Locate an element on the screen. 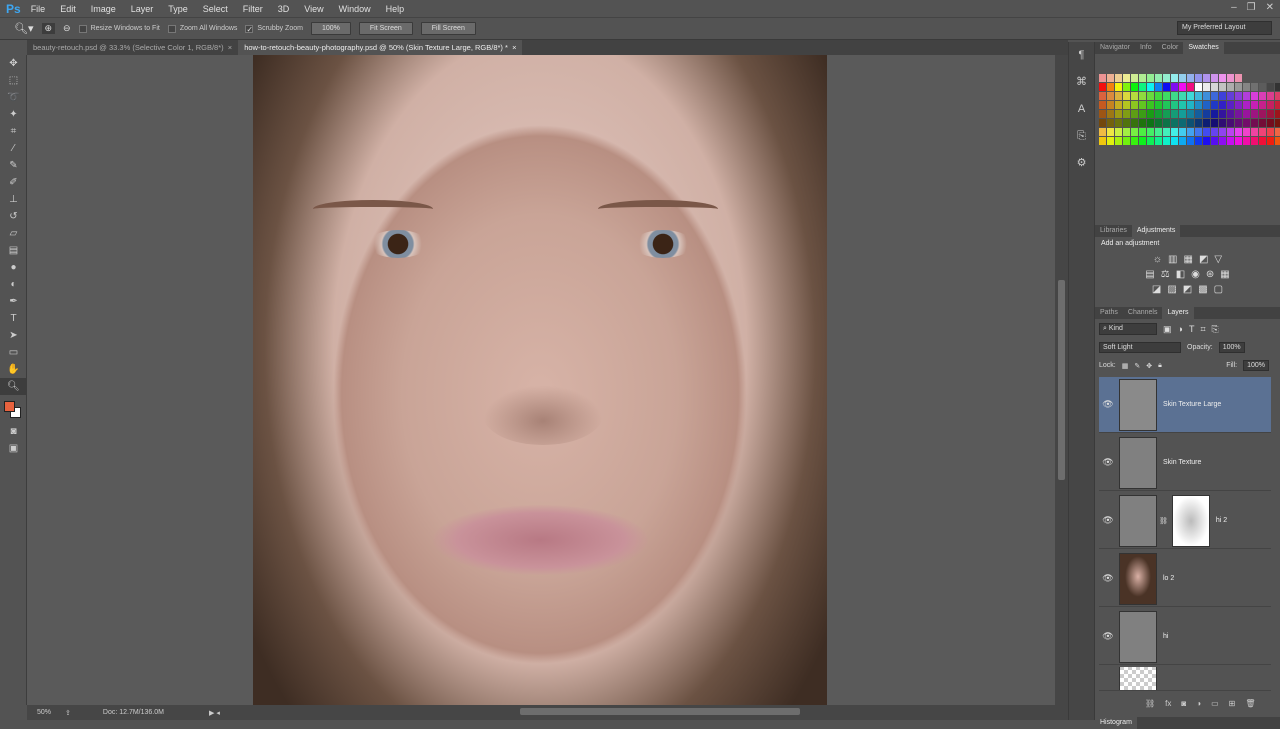 Image resolution: width=1280 pixels, height=729 pixels. delete-layer-icon: 🗑︎ is located at coordinates (1250, 703).